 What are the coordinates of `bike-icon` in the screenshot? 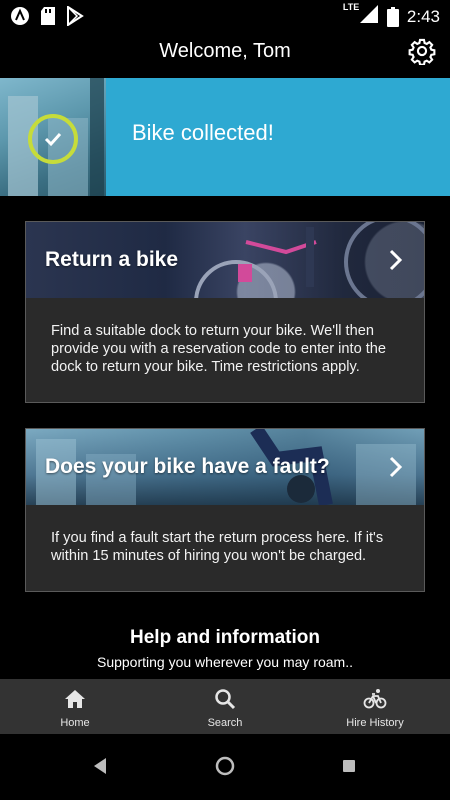 It's located at (375, 699).